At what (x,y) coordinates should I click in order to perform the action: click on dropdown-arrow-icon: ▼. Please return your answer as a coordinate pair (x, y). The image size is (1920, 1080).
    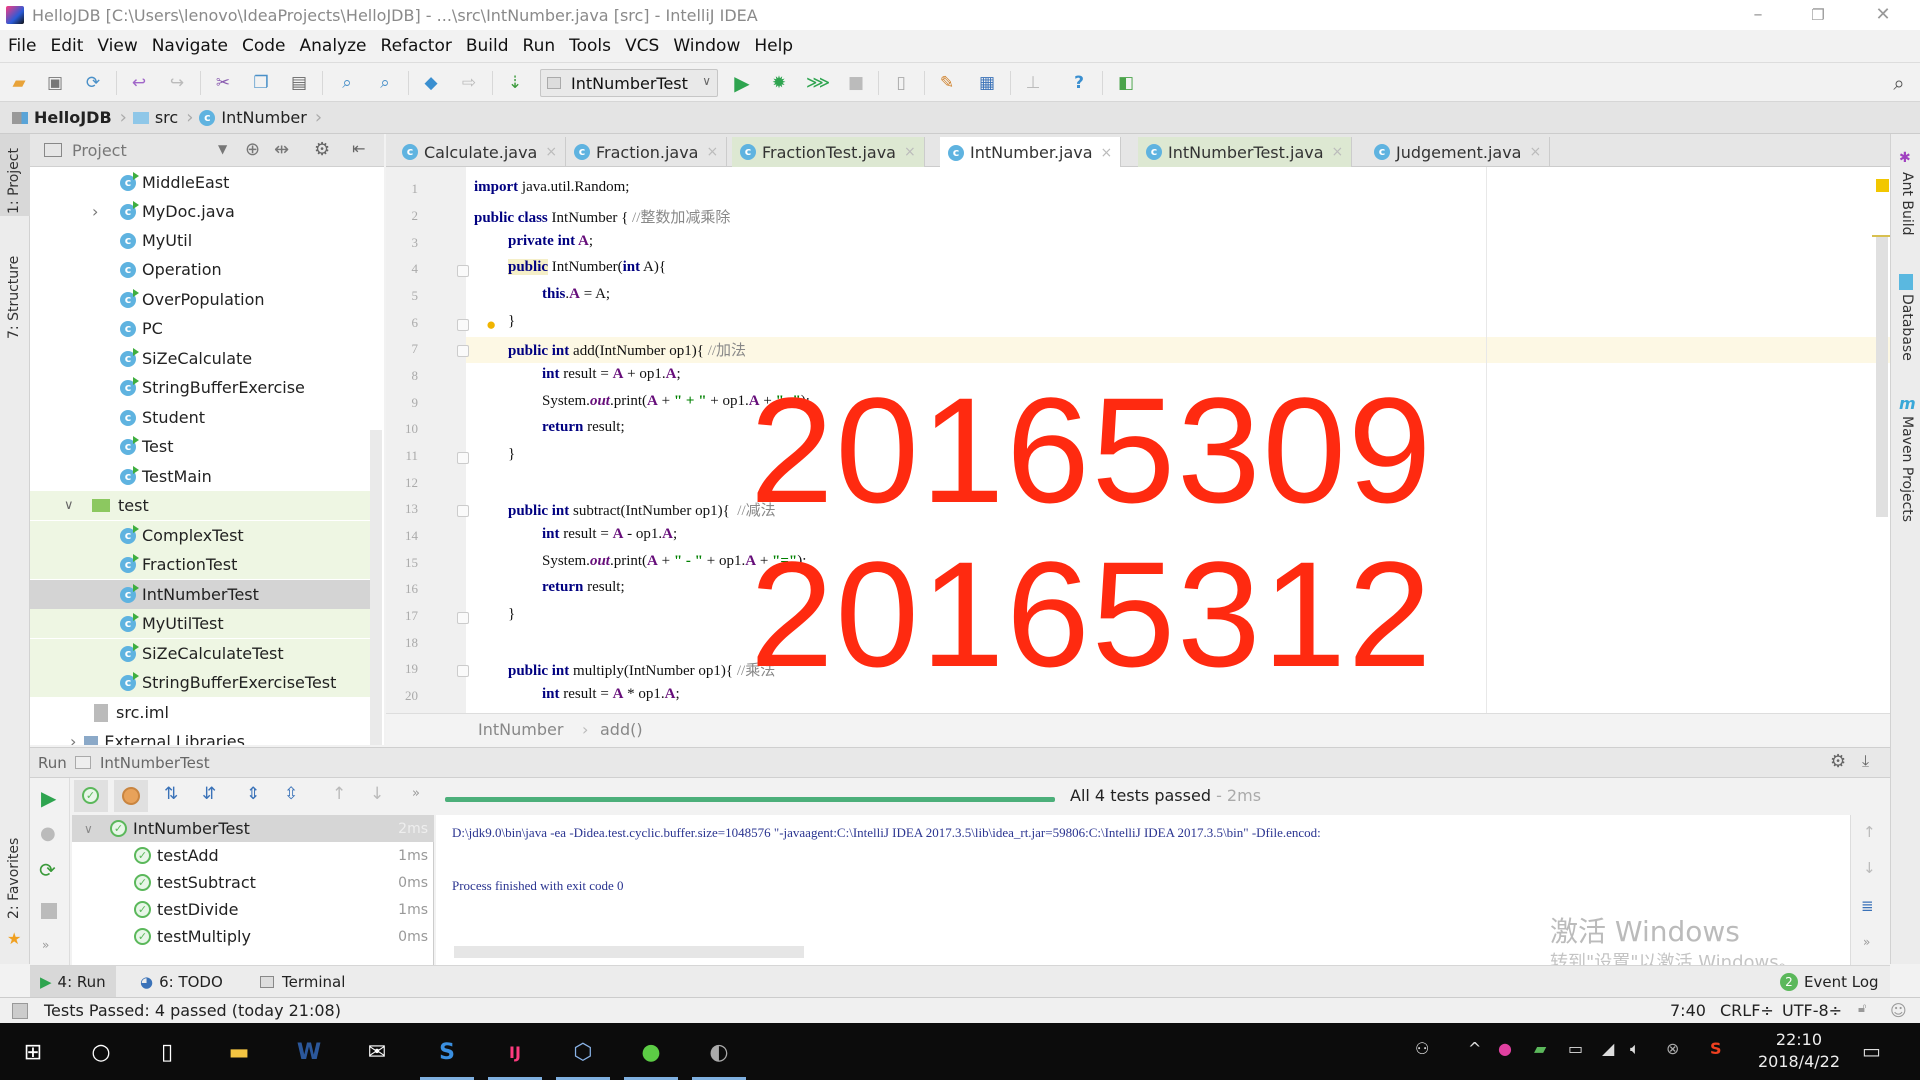
    Looking at the image, I should click on (222, 149).